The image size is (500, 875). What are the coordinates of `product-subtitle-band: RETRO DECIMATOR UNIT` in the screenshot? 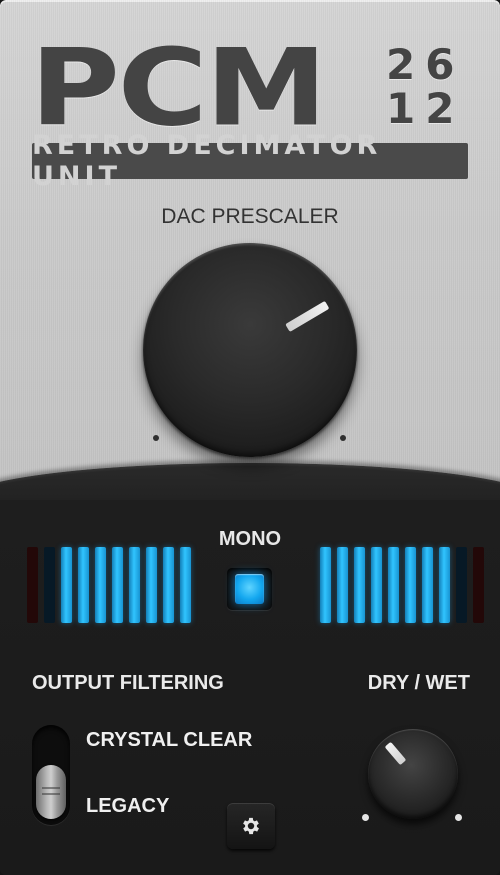 It's located at (250, 161).